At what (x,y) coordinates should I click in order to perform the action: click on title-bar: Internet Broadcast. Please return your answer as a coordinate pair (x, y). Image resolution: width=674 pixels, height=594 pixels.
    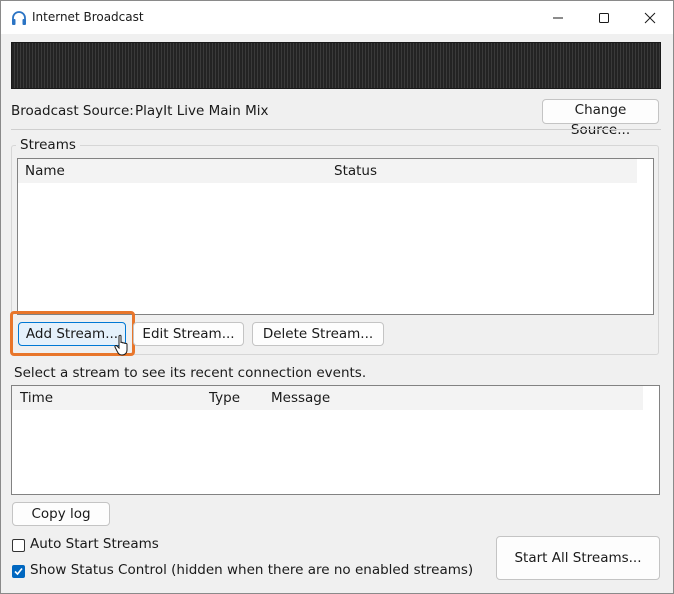
    Looking at the image, I should click on (337, 17).